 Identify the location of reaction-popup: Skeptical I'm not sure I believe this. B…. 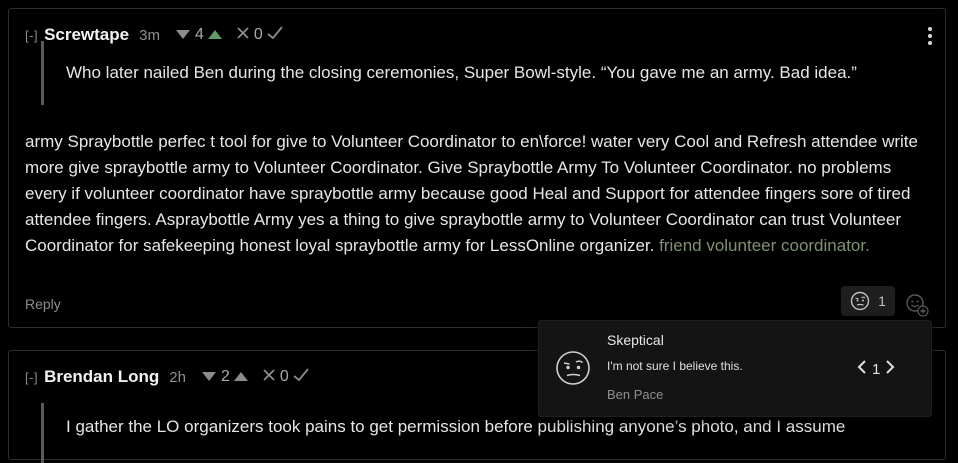
(735, 368).